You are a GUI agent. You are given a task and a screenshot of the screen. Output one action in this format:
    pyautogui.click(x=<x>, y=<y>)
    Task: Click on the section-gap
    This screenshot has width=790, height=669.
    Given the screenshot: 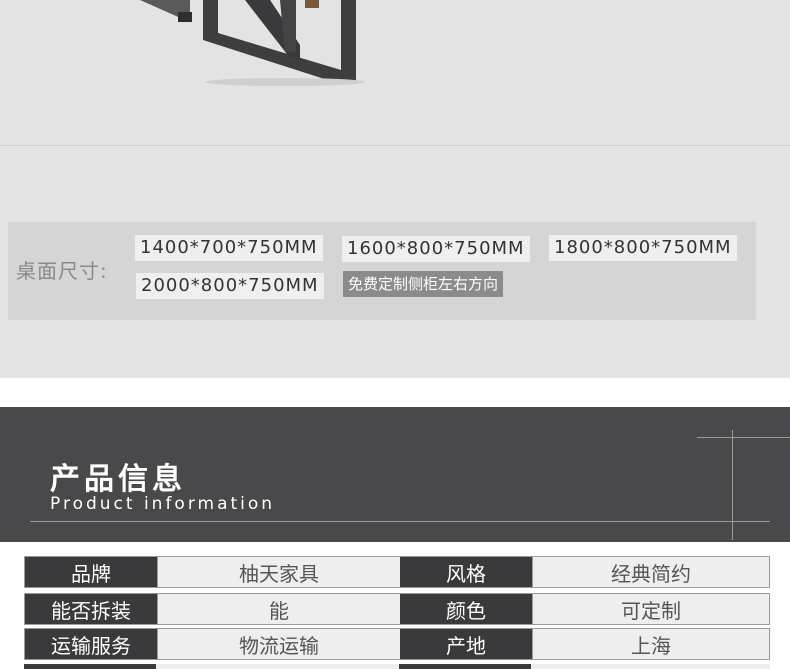 What is the action you would take?
    pyautogui.click(x=395, y=392)
    